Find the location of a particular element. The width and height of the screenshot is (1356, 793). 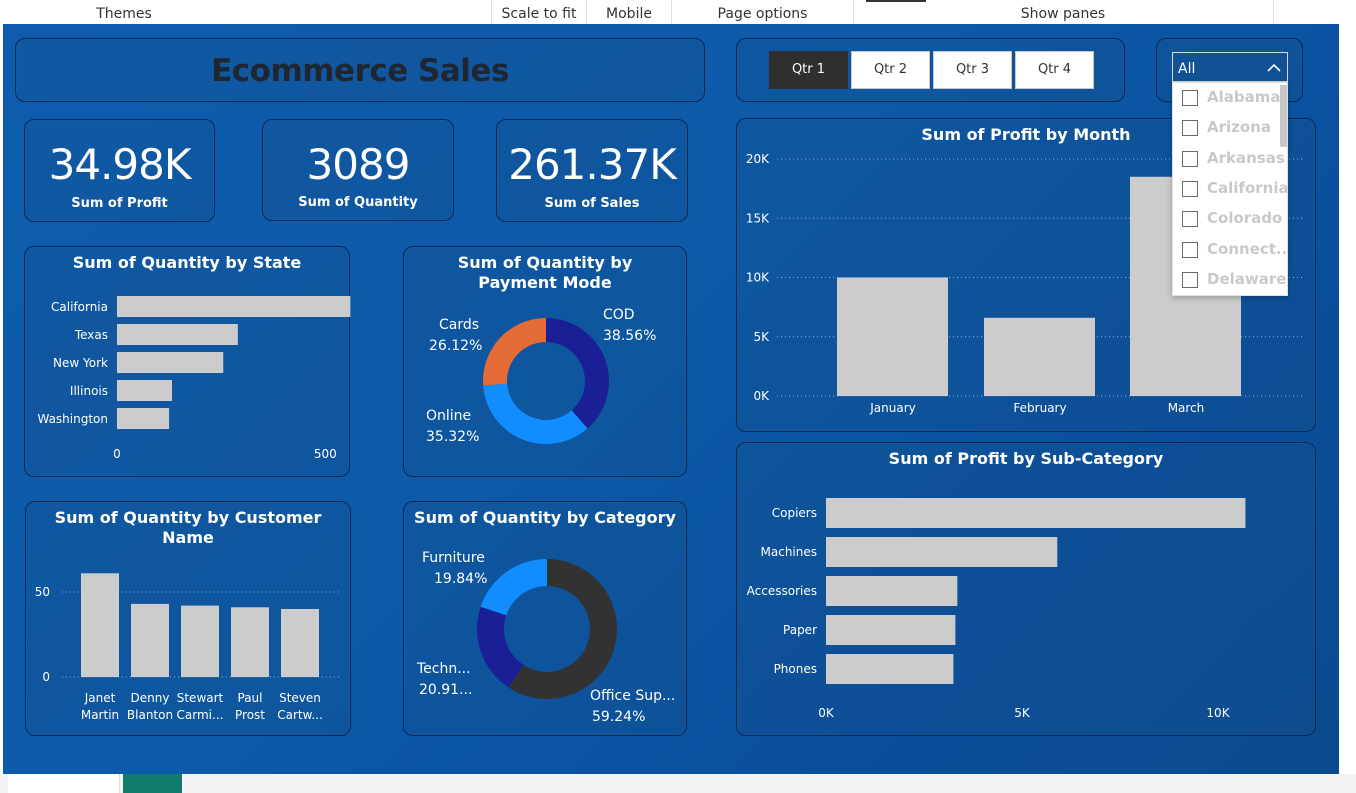

mobile-button: Mobile is located at coordinates (629, 12).